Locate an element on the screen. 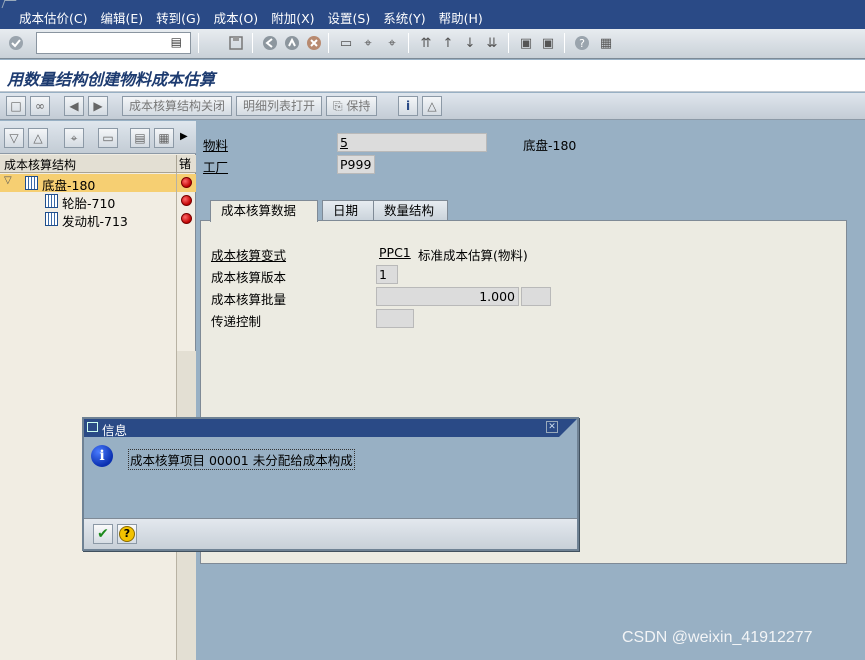 Image resolution: width=865 pixels, height=660 pixels. new-session-icon: ▣ is located at coordinates (526, 43).